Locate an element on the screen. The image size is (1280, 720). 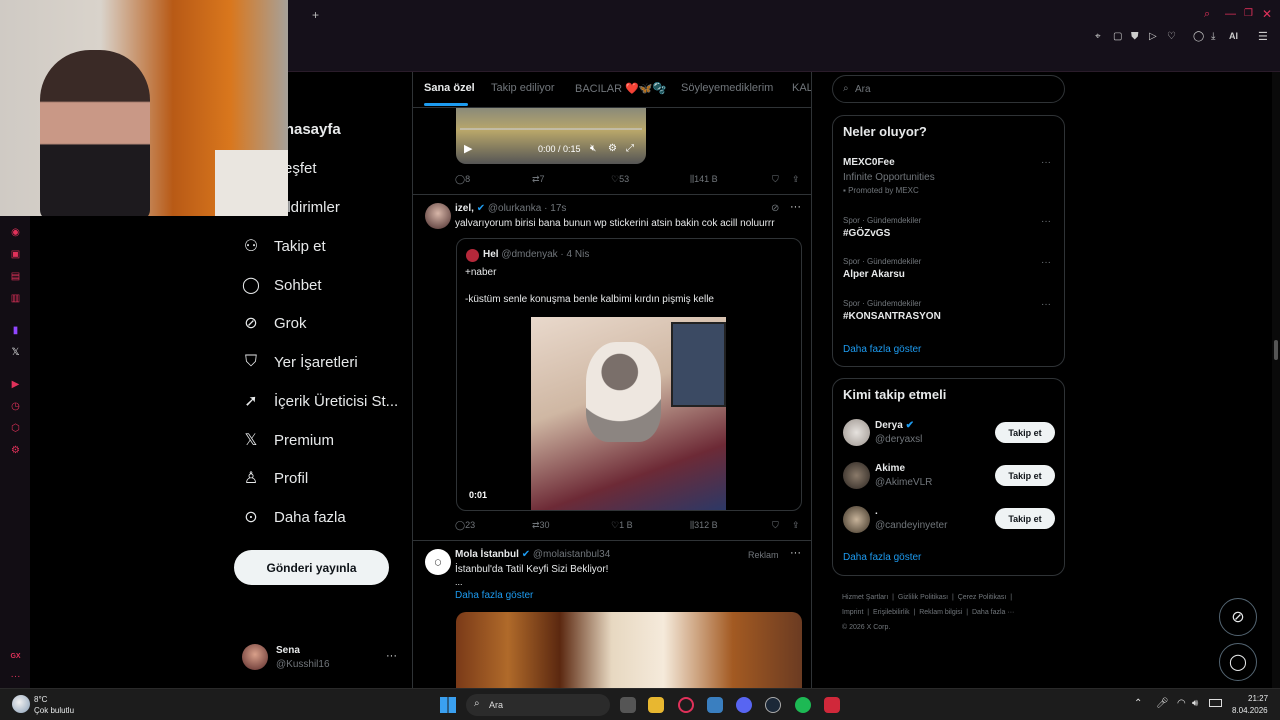
trend-item: Spor · Gündemdekiler #GÖZvGS ··· is located at coordinates (949, 230).